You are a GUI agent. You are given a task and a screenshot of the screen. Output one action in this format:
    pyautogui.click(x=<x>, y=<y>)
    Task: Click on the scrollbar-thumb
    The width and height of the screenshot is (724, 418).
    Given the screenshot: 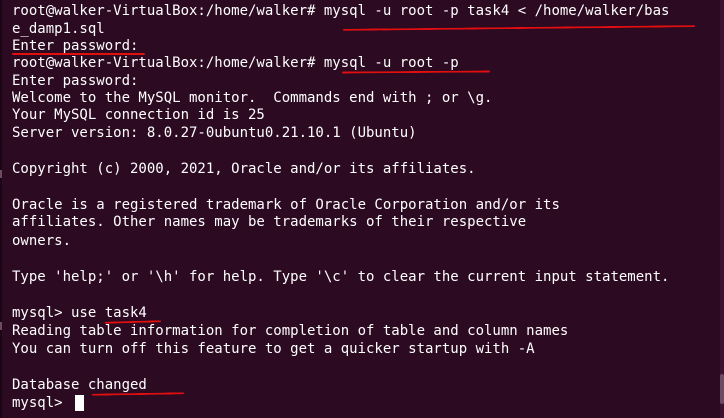 What is the action you would take?
    pyautogui.click(x=722, y=389)
    